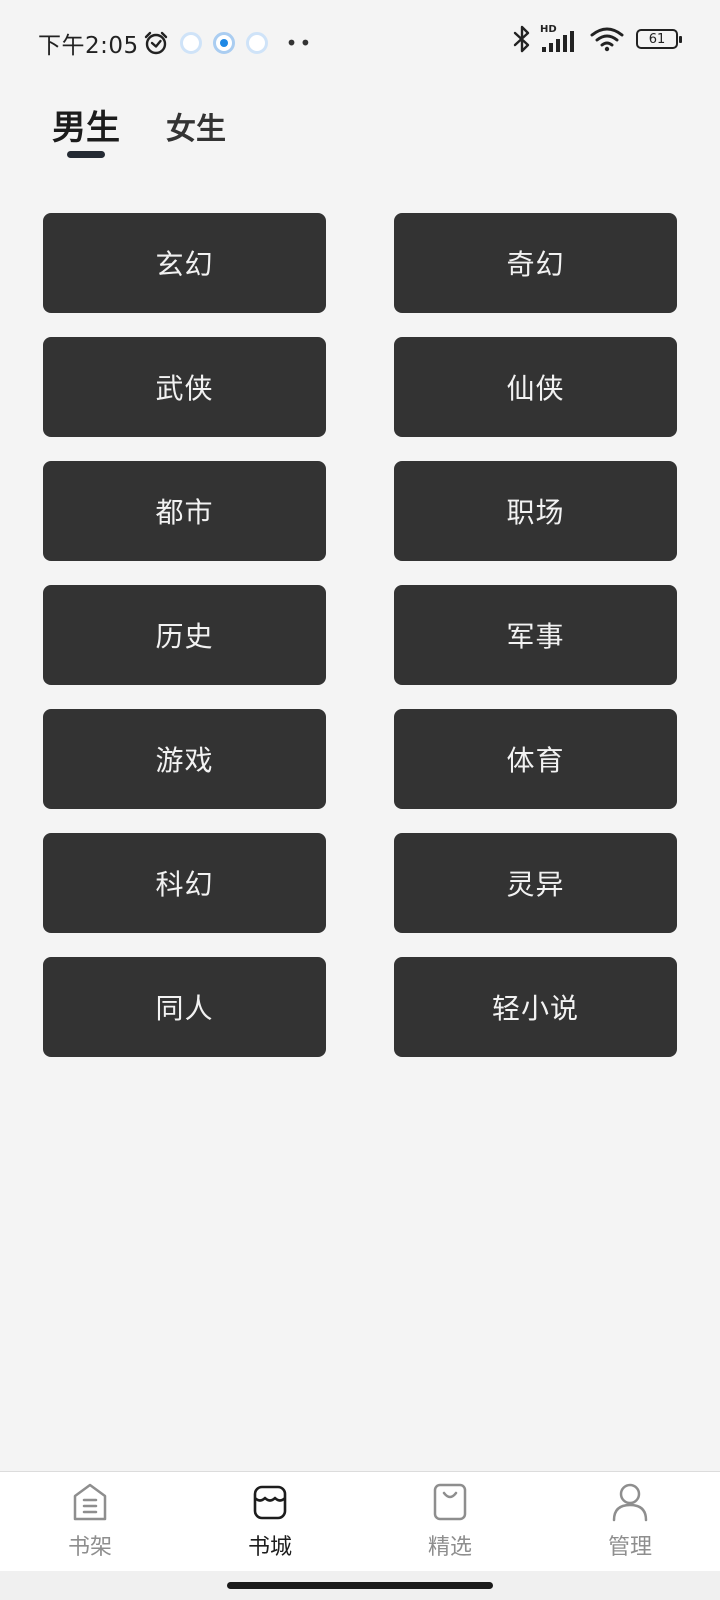 The height and width of the screenshot is (1600, 720). I want to click on tab-label: 女生, so click(196, 129).